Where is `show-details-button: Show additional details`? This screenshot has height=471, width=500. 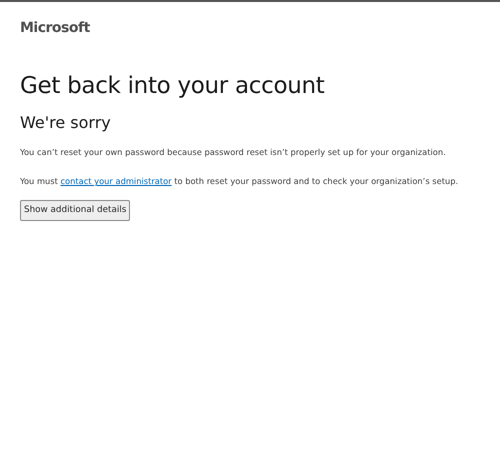
show-details-button: Show additional details is located at coordinates (75, 210).